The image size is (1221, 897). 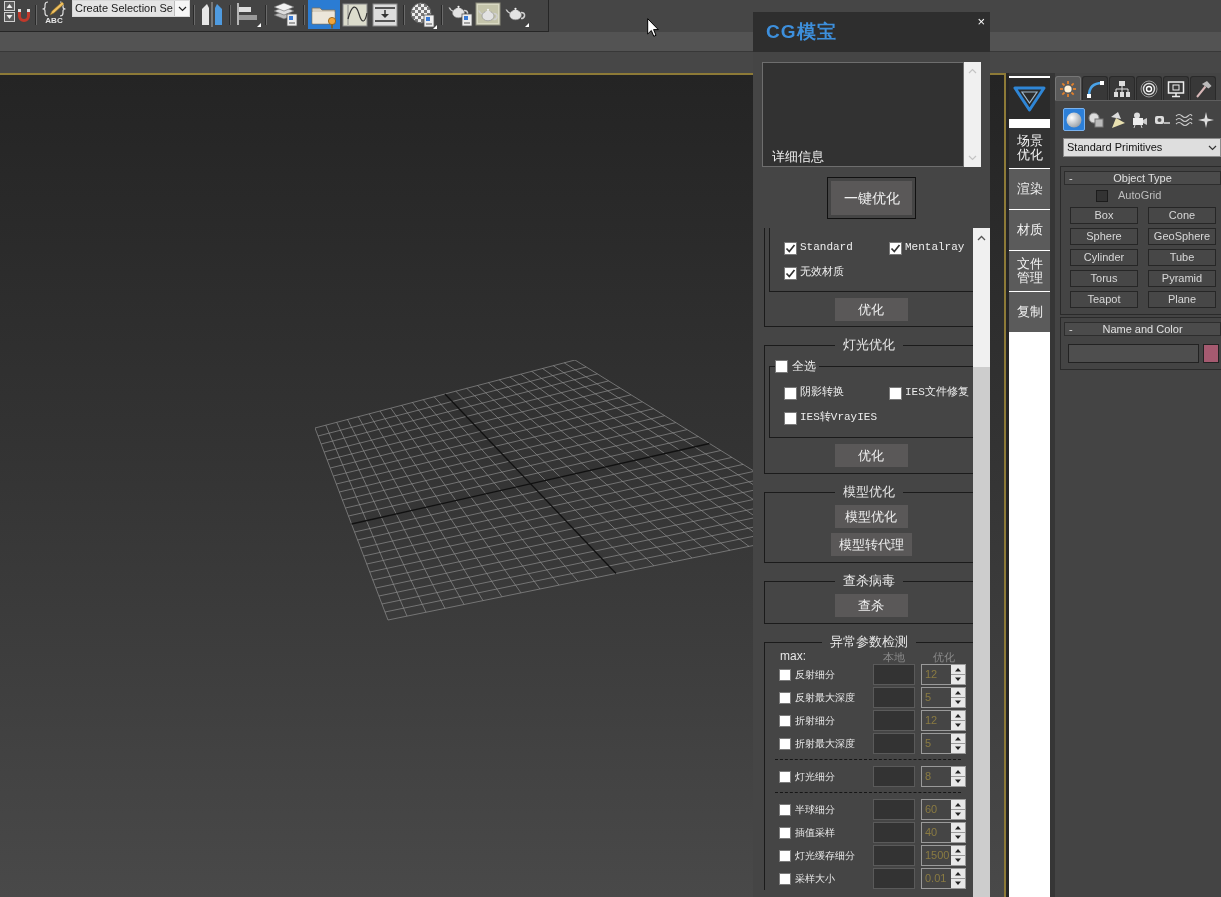 I want to click on curve-editor-button, so click(x=355, y=14).